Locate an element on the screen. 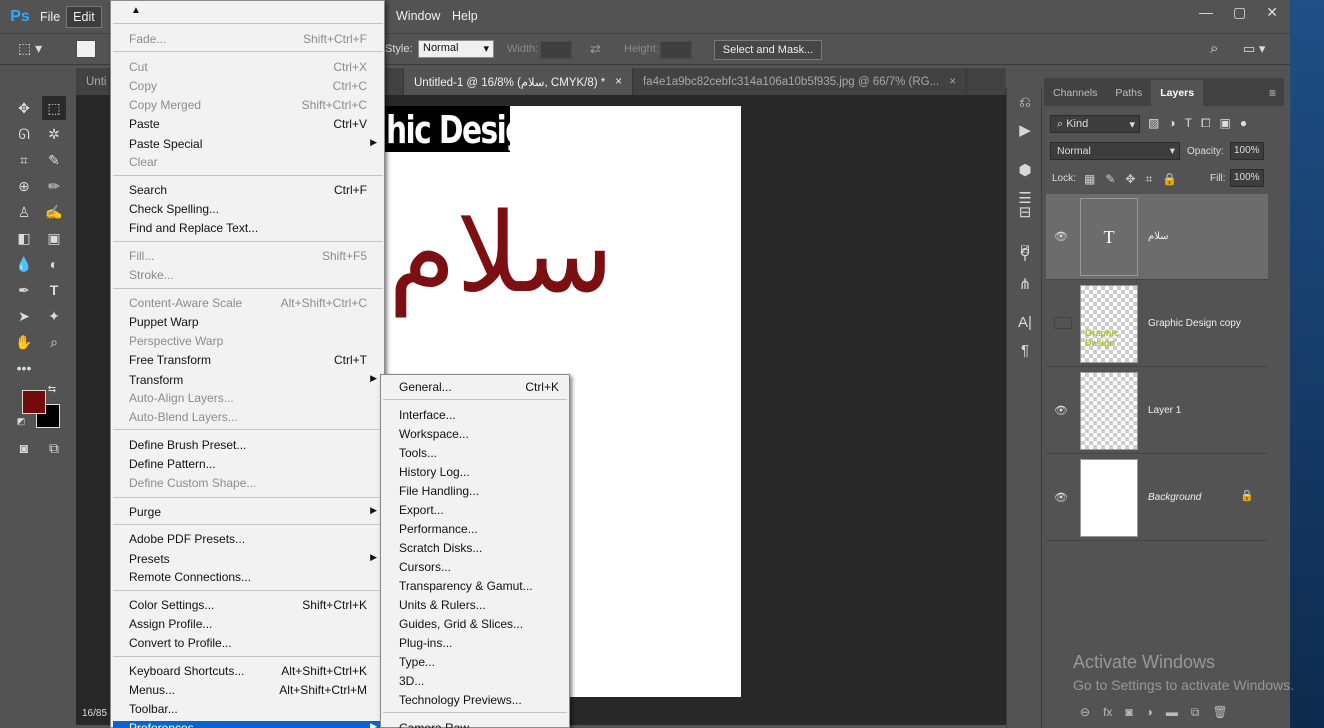 Image resolution: width=1324 pixels, height=728 pixels. lock-all-icon: 🔒 is located at coordinates (1169, 179).